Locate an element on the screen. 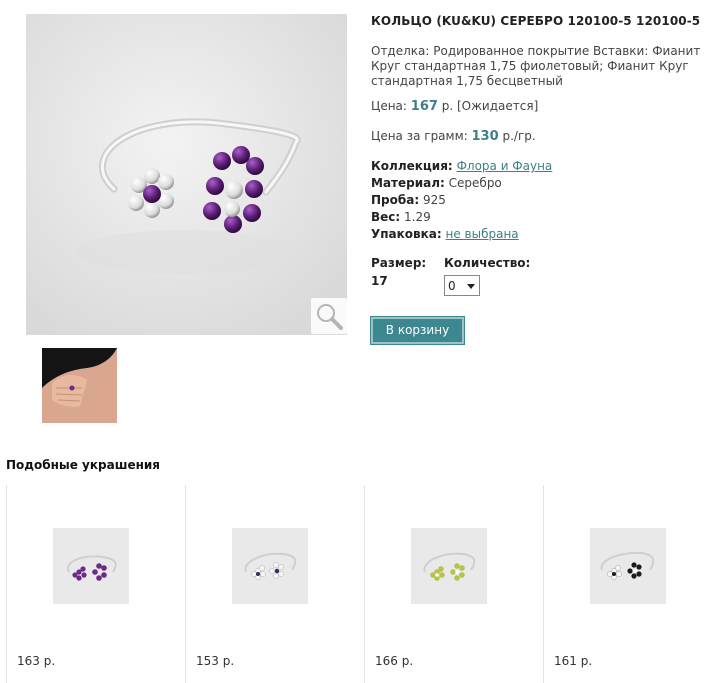  size-value: 17 is located at coordinates (379, 281).